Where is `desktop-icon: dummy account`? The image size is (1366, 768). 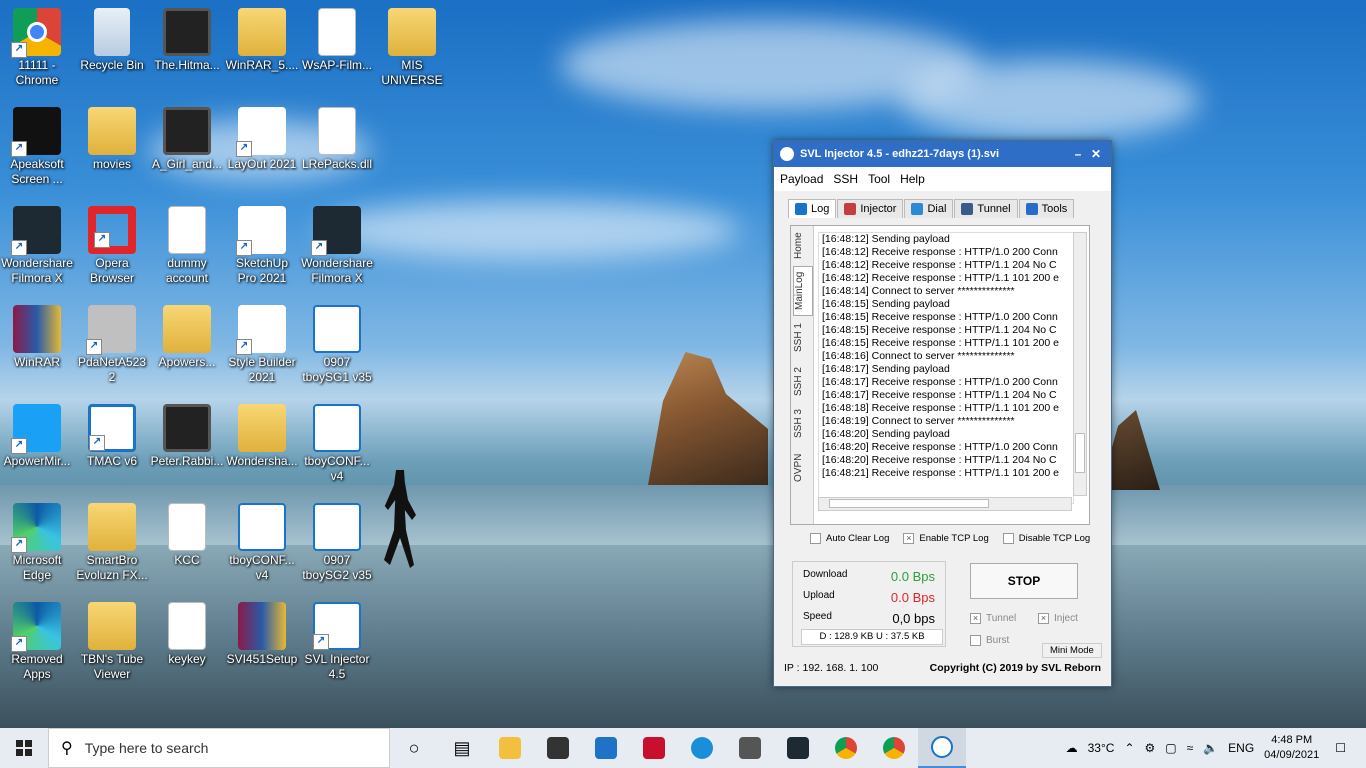
desktop-icon: dummy account is located at coordinates (187, 246).